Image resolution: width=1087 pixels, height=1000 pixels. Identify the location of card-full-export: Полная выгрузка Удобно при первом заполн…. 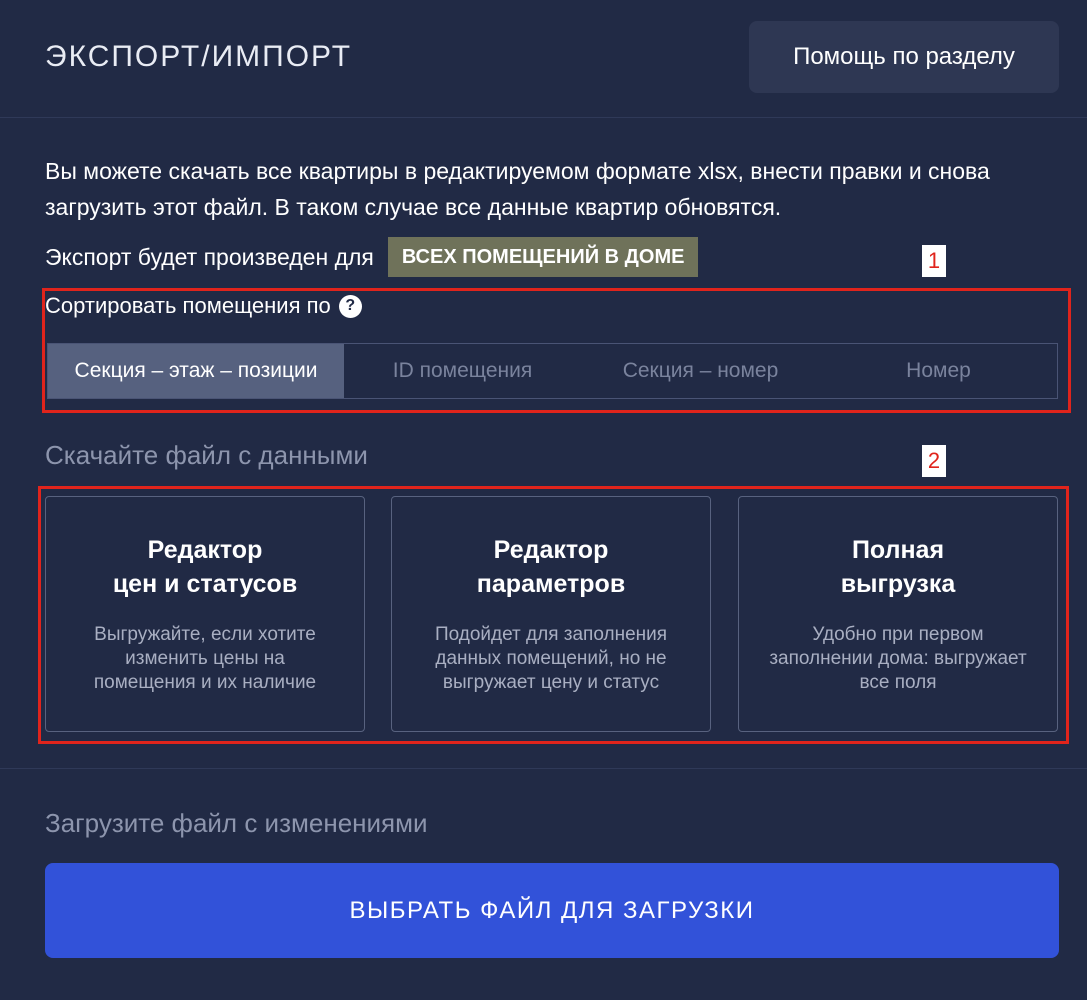
(898, 614).